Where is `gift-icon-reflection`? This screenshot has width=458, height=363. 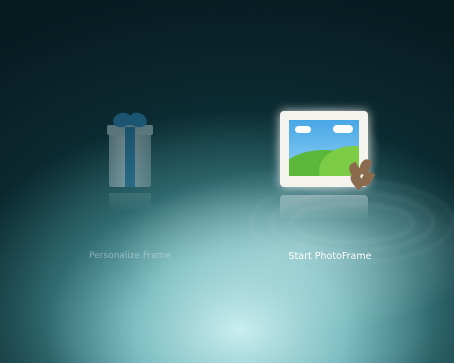
gift-icon-reflection is located at coordinates (130, 203).